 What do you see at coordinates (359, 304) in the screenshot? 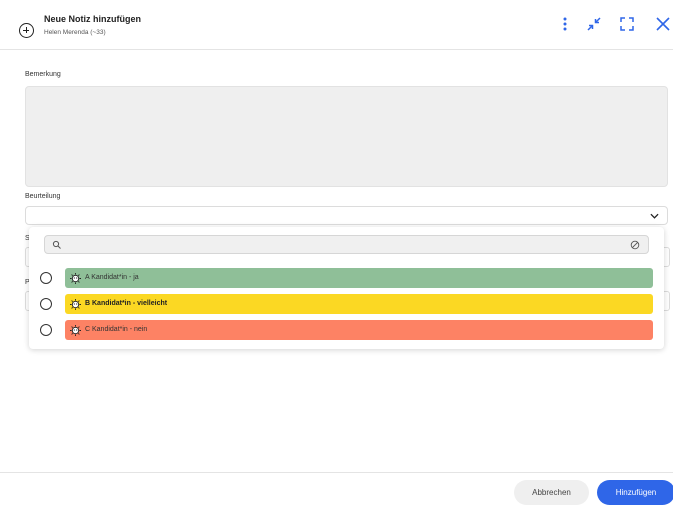
I see `option-chip: B Kandidat*in - vielleicht` at bounding box center [359, 304].